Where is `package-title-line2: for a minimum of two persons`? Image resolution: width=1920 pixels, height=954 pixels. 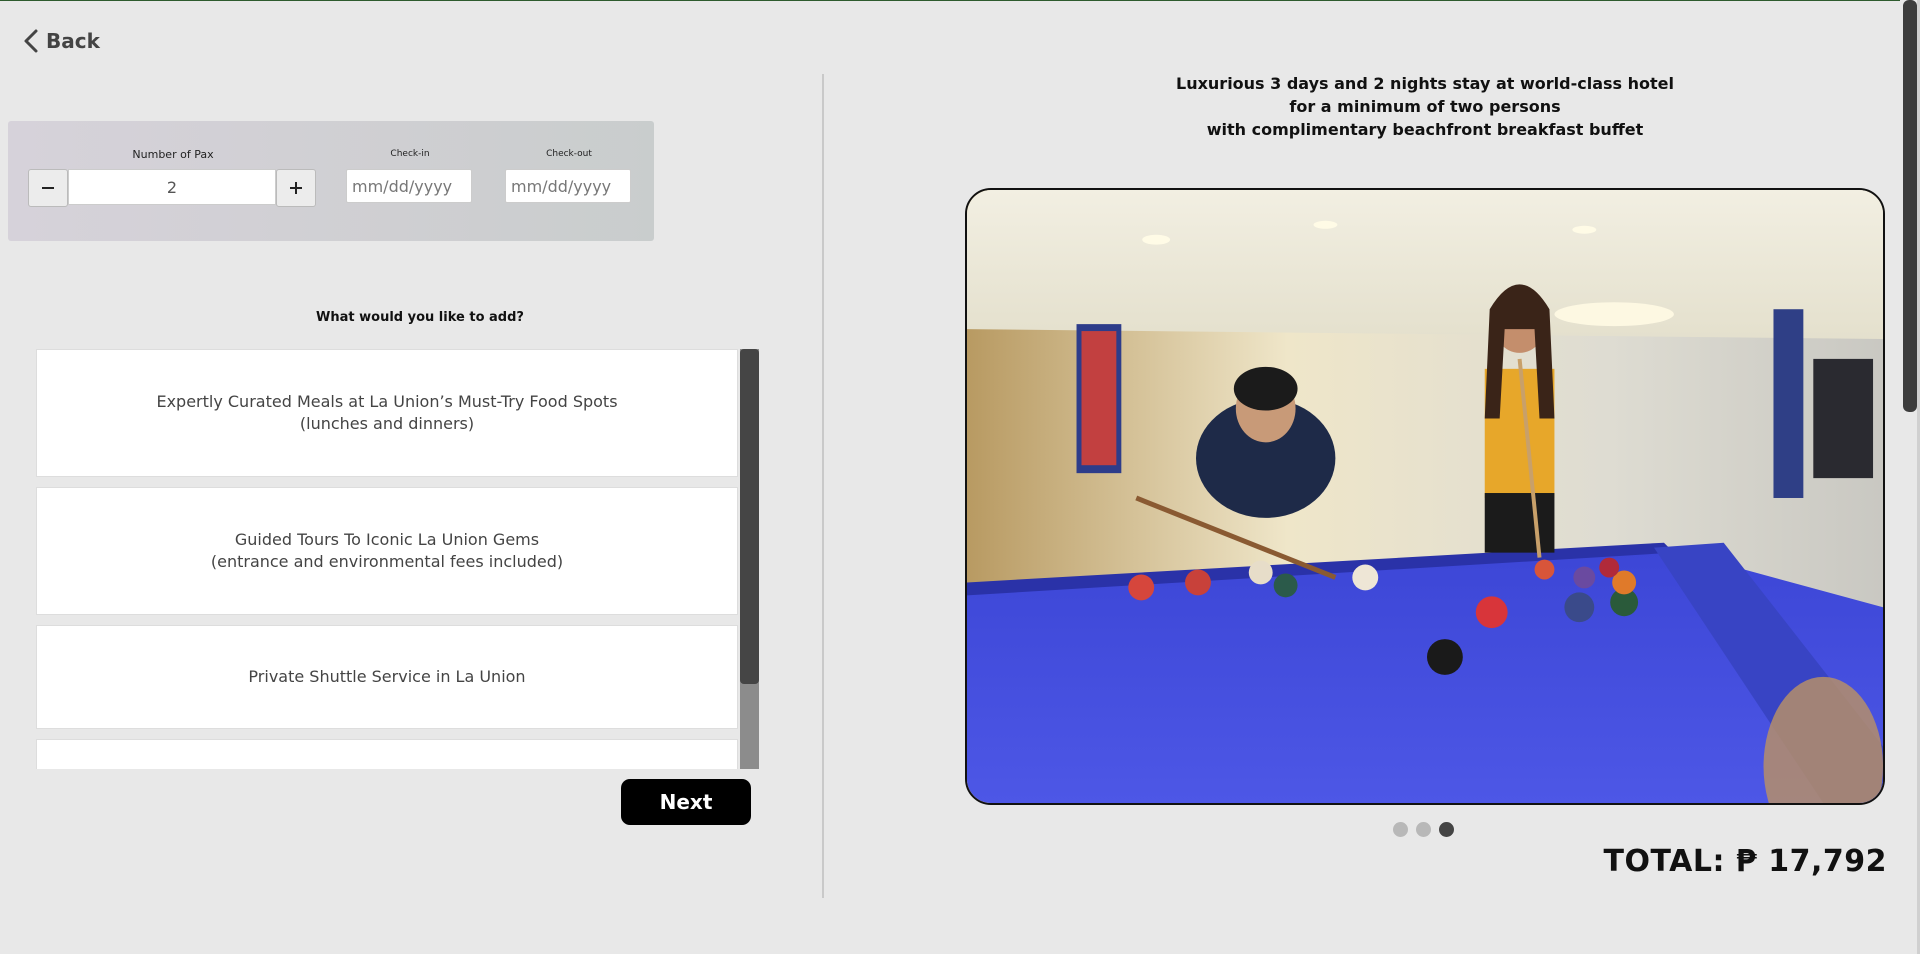
package-title-line2: for a minimum of two persons is located at coordinates (1425, 106).